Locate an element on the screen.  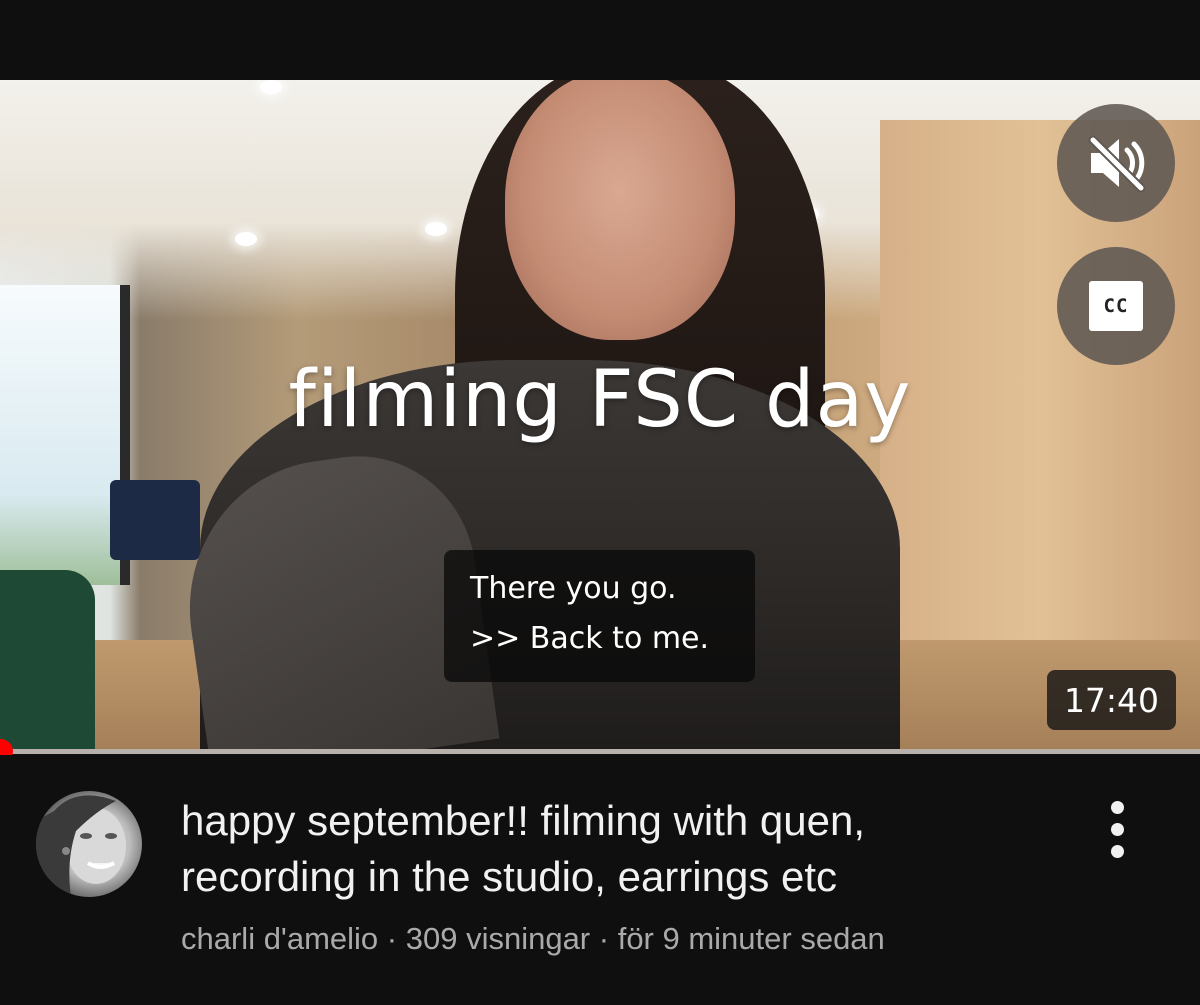
top-bar is located at coordinates (600, 40).